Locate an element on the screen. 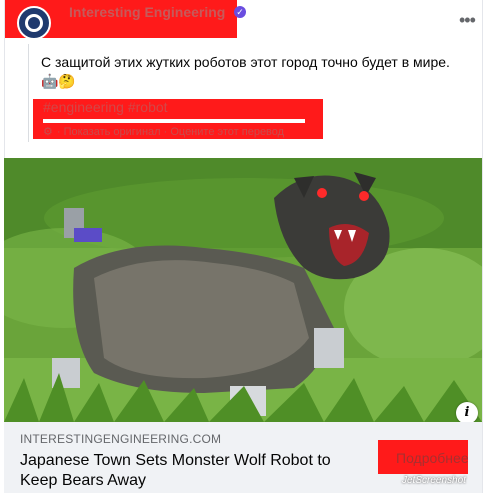 This screenshot has height=493, width=483. hashtags-underline is located at coordinates (174, 121).